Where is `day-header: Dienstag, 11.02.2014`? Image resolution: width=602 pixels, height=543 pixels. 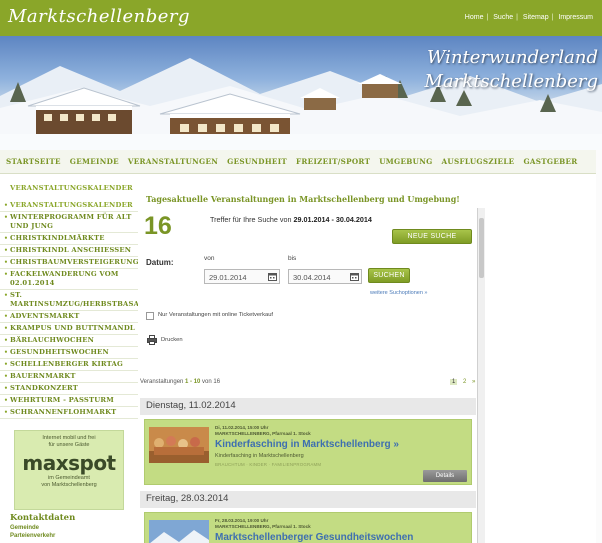 day-header: Dienstag, 11.02.2014 is located at coordinates (308, 406).